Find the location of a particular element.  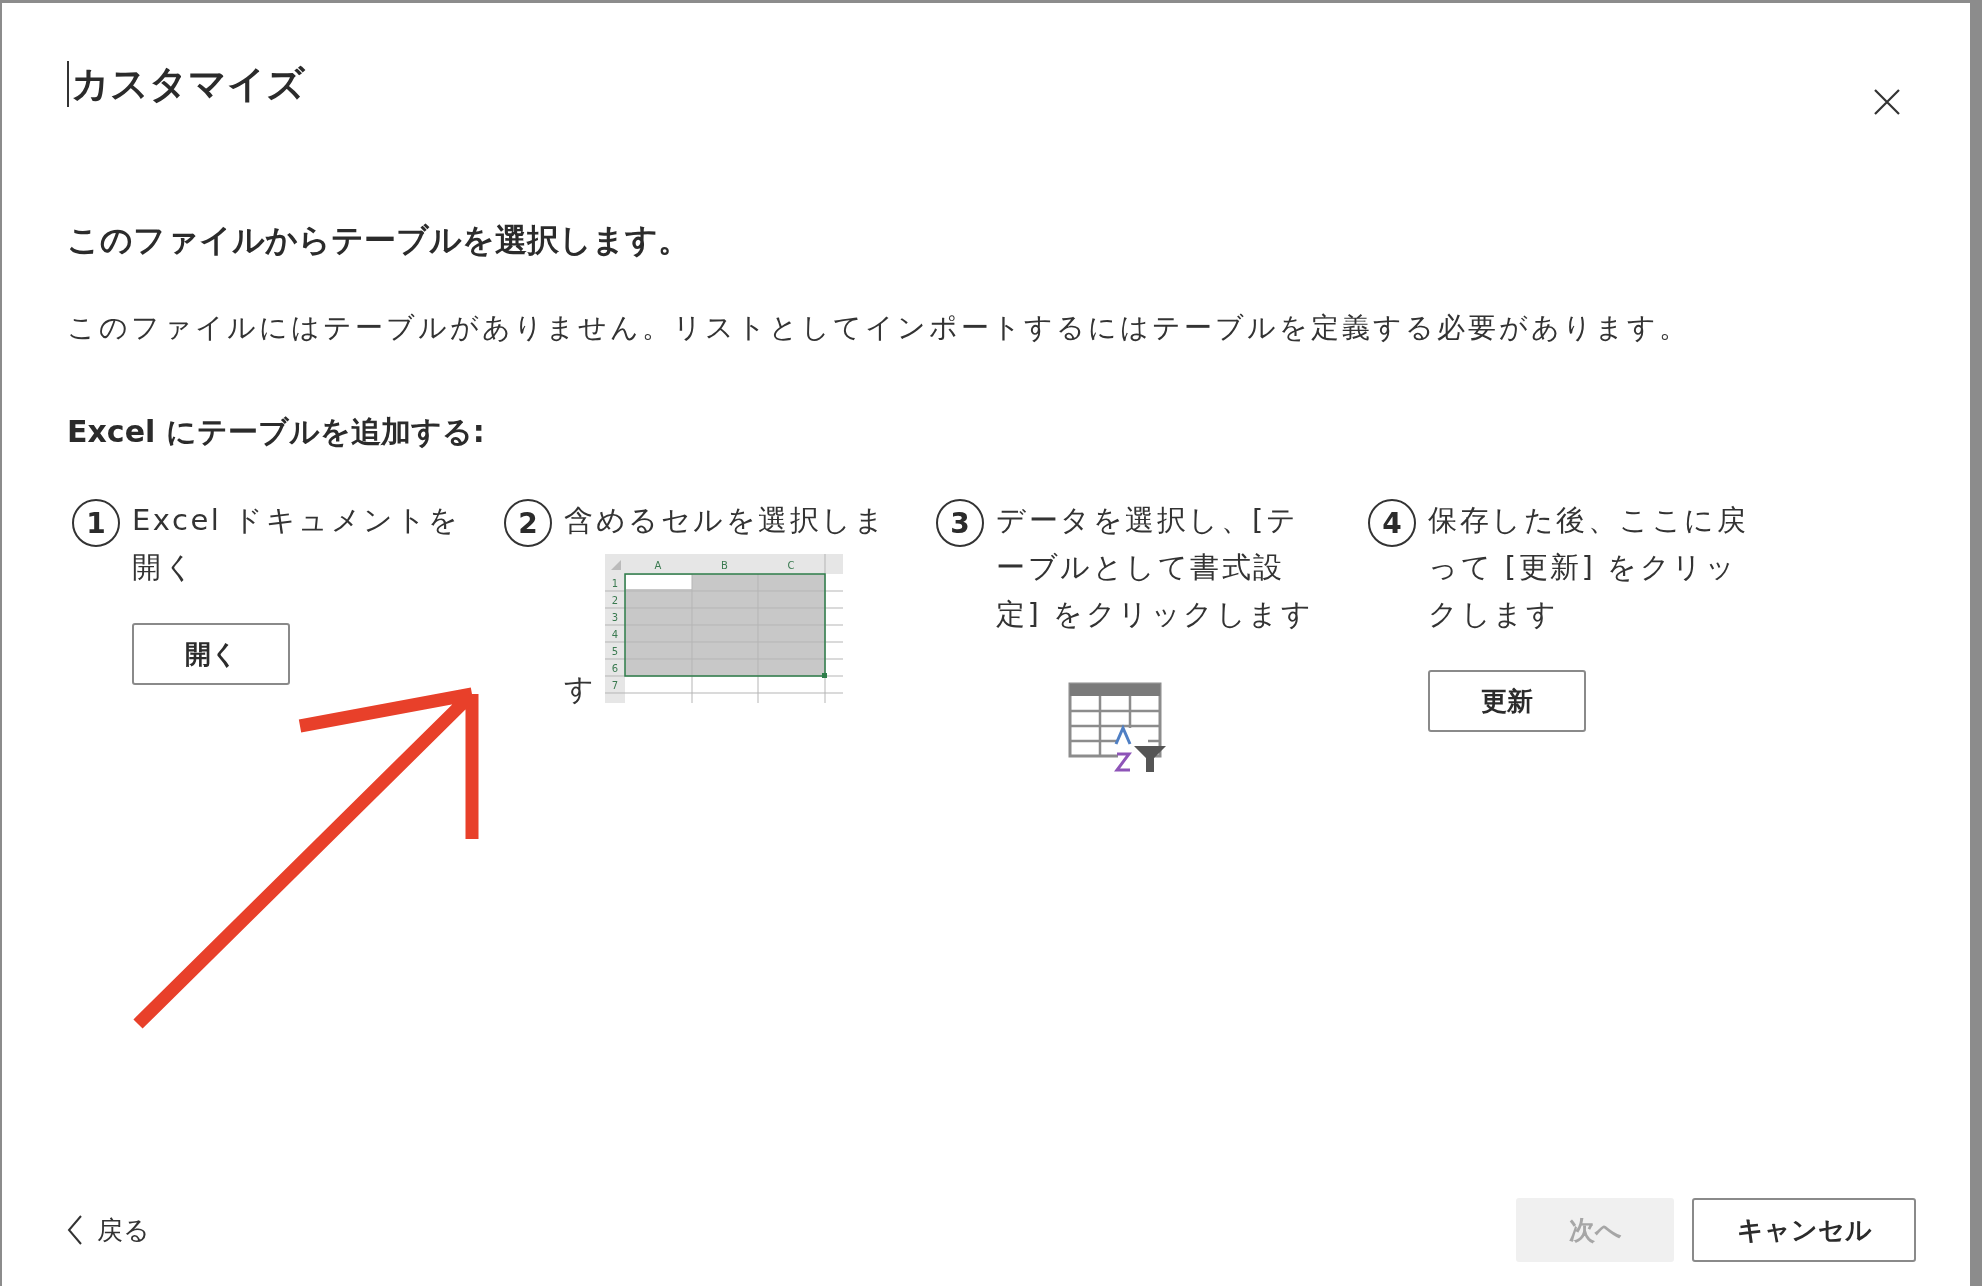

section-label: Excel にテーブルを追加する: is located at coordinates (276, 432).